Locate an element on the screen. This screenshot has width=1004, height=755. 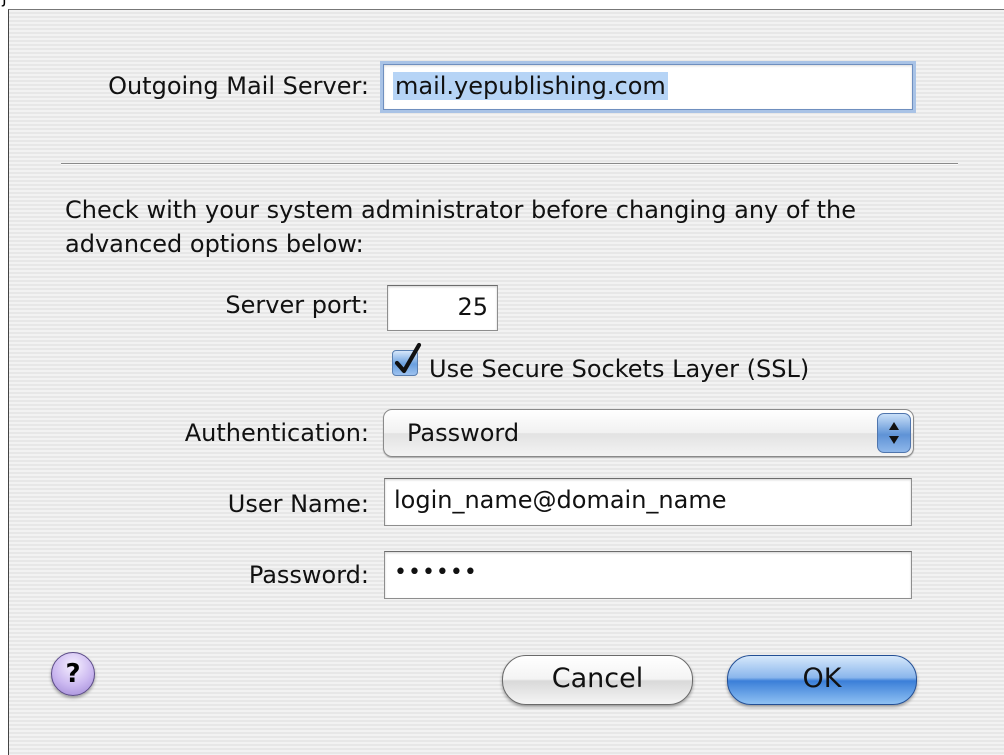
authentication-label: Authentication: is located at coordinates (276, 433).